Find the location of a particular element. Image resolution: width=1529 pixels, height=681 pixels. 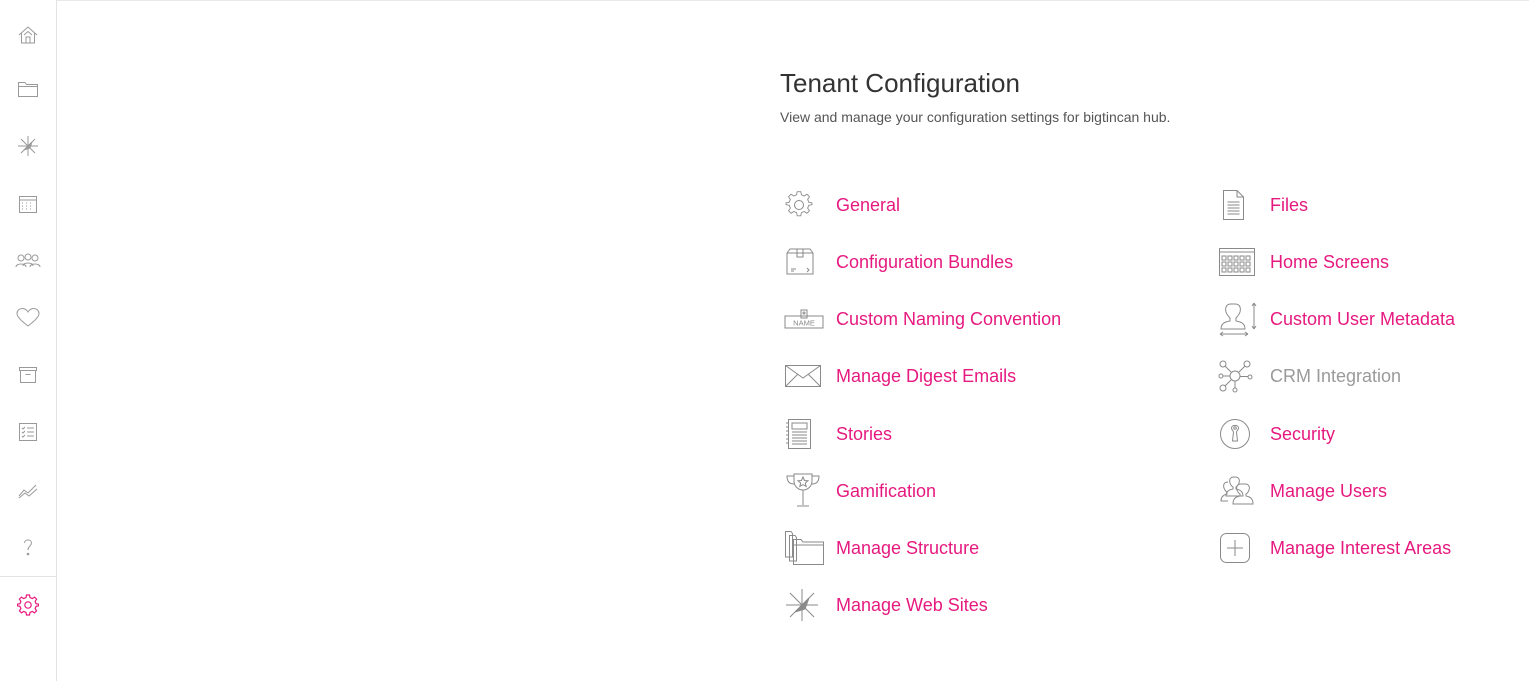

trophy-icon is located at coordinates (804, 491).